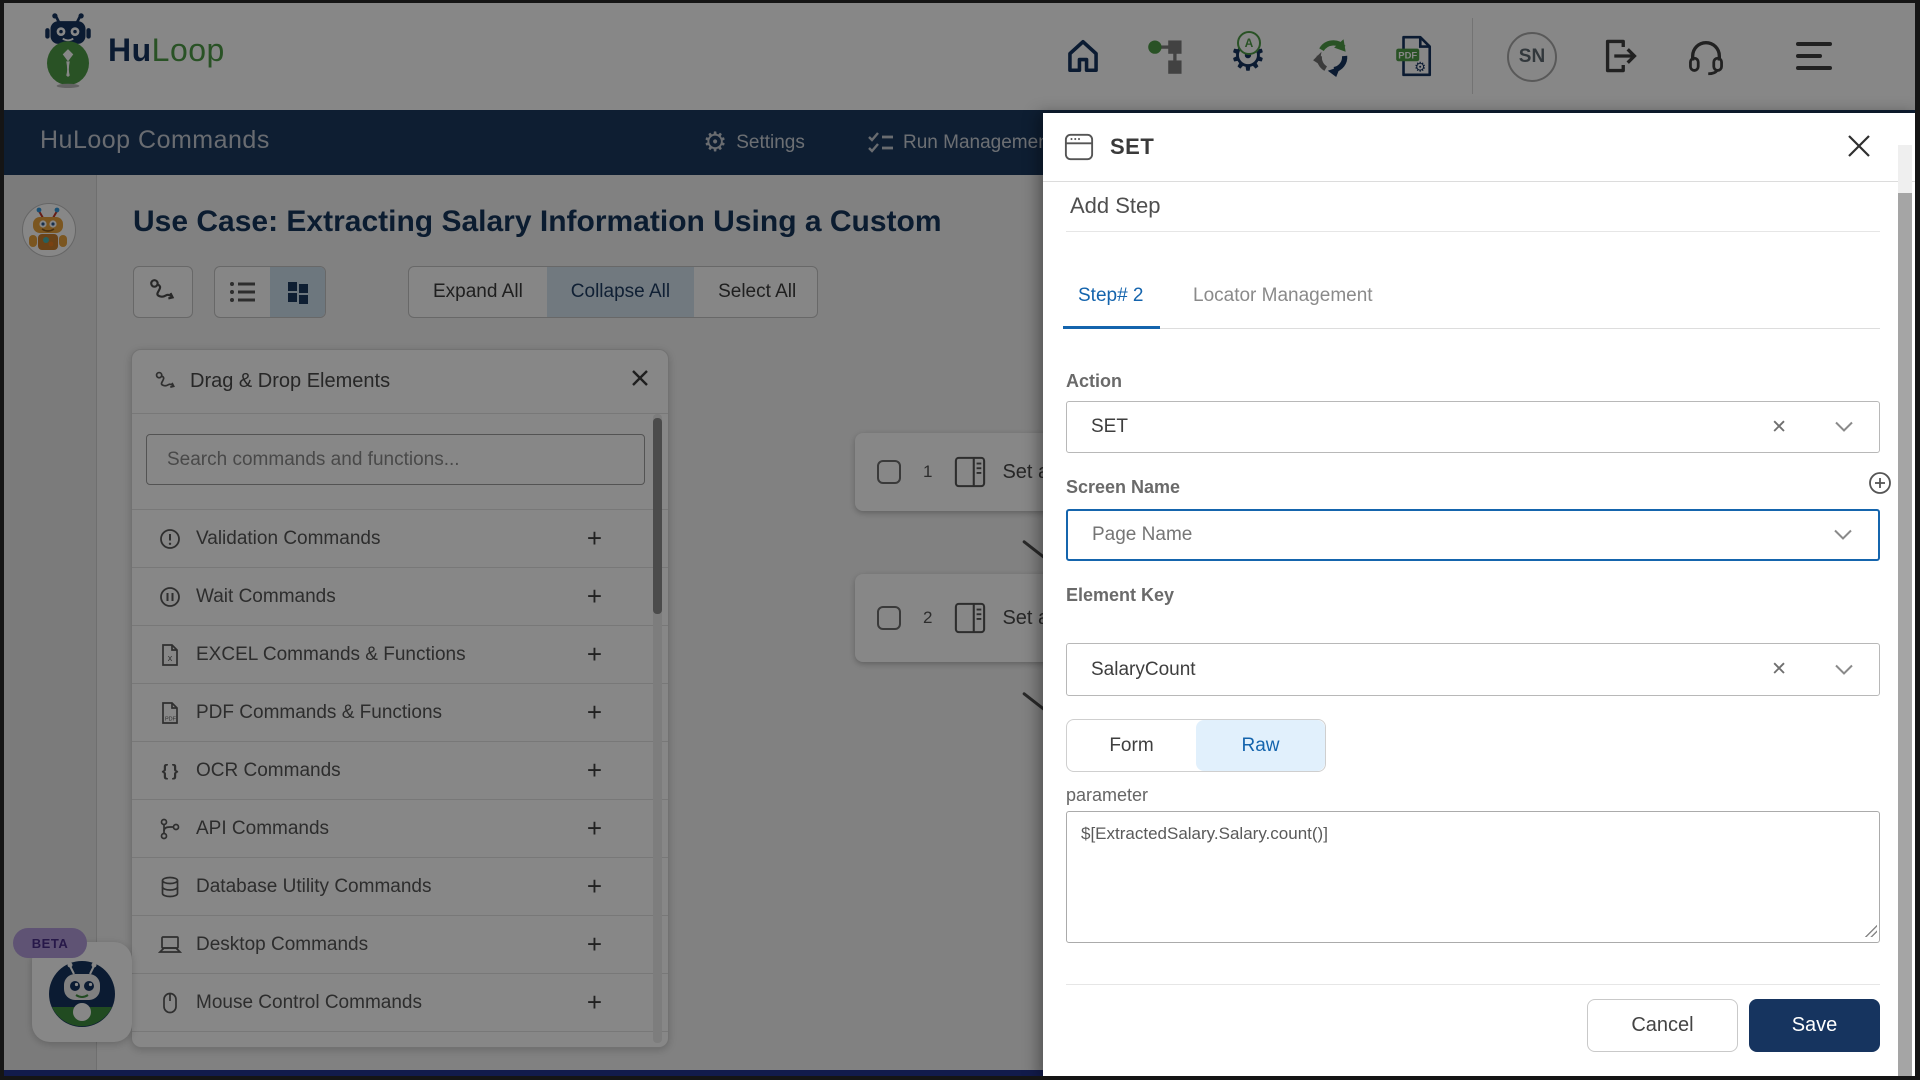  What do you see at coordinates (1283, 296) in the screenshot?
I see `tab-locator-management: Locator Management` at bounding box center [1283, 296].